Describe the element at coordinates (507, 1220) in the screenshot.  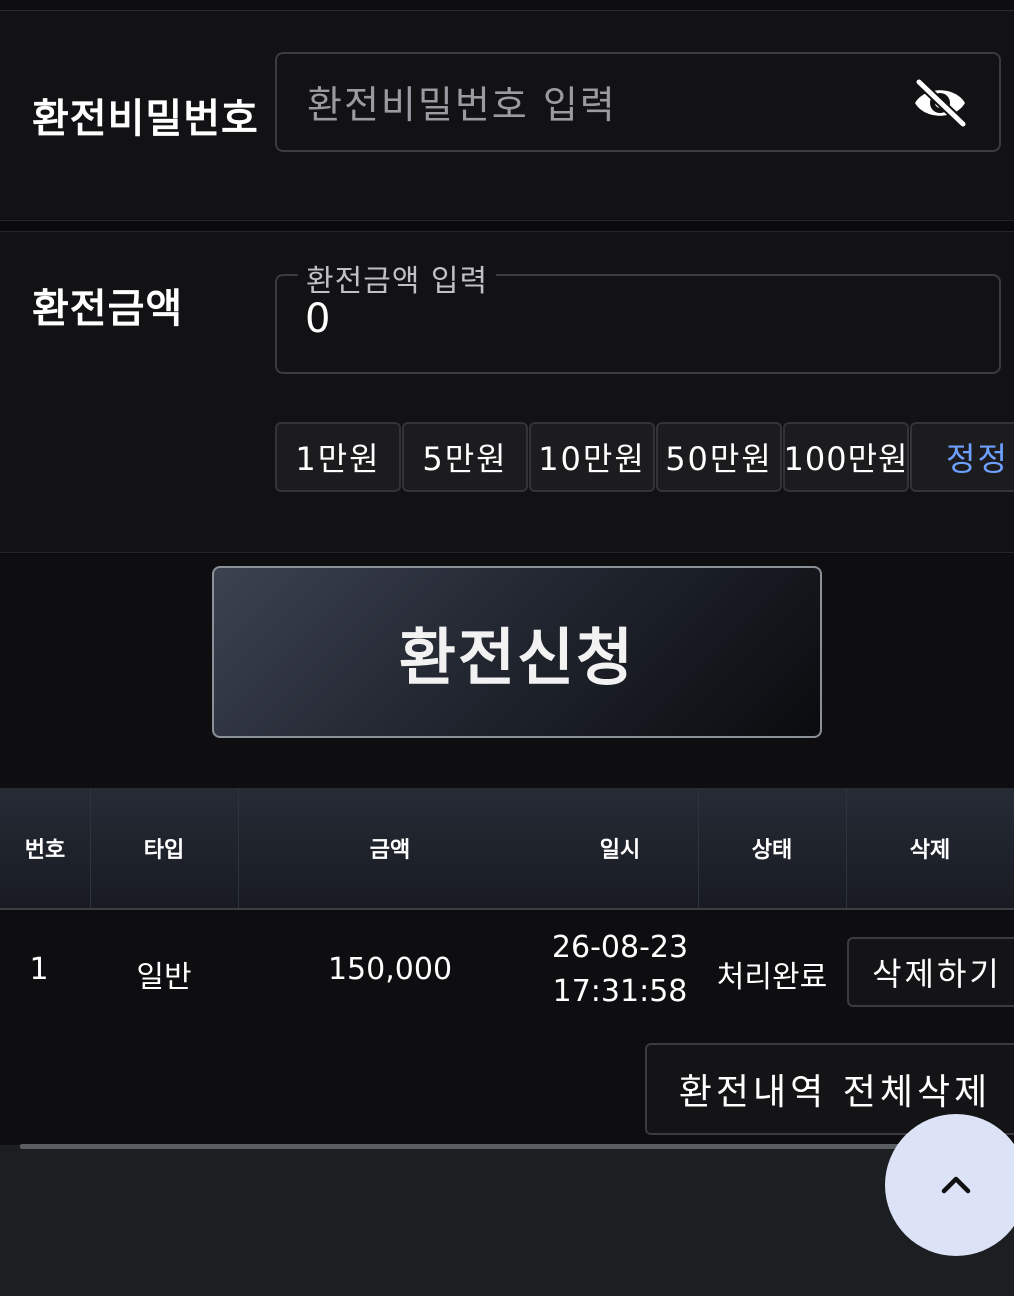
I see `bottom-area` at that location.